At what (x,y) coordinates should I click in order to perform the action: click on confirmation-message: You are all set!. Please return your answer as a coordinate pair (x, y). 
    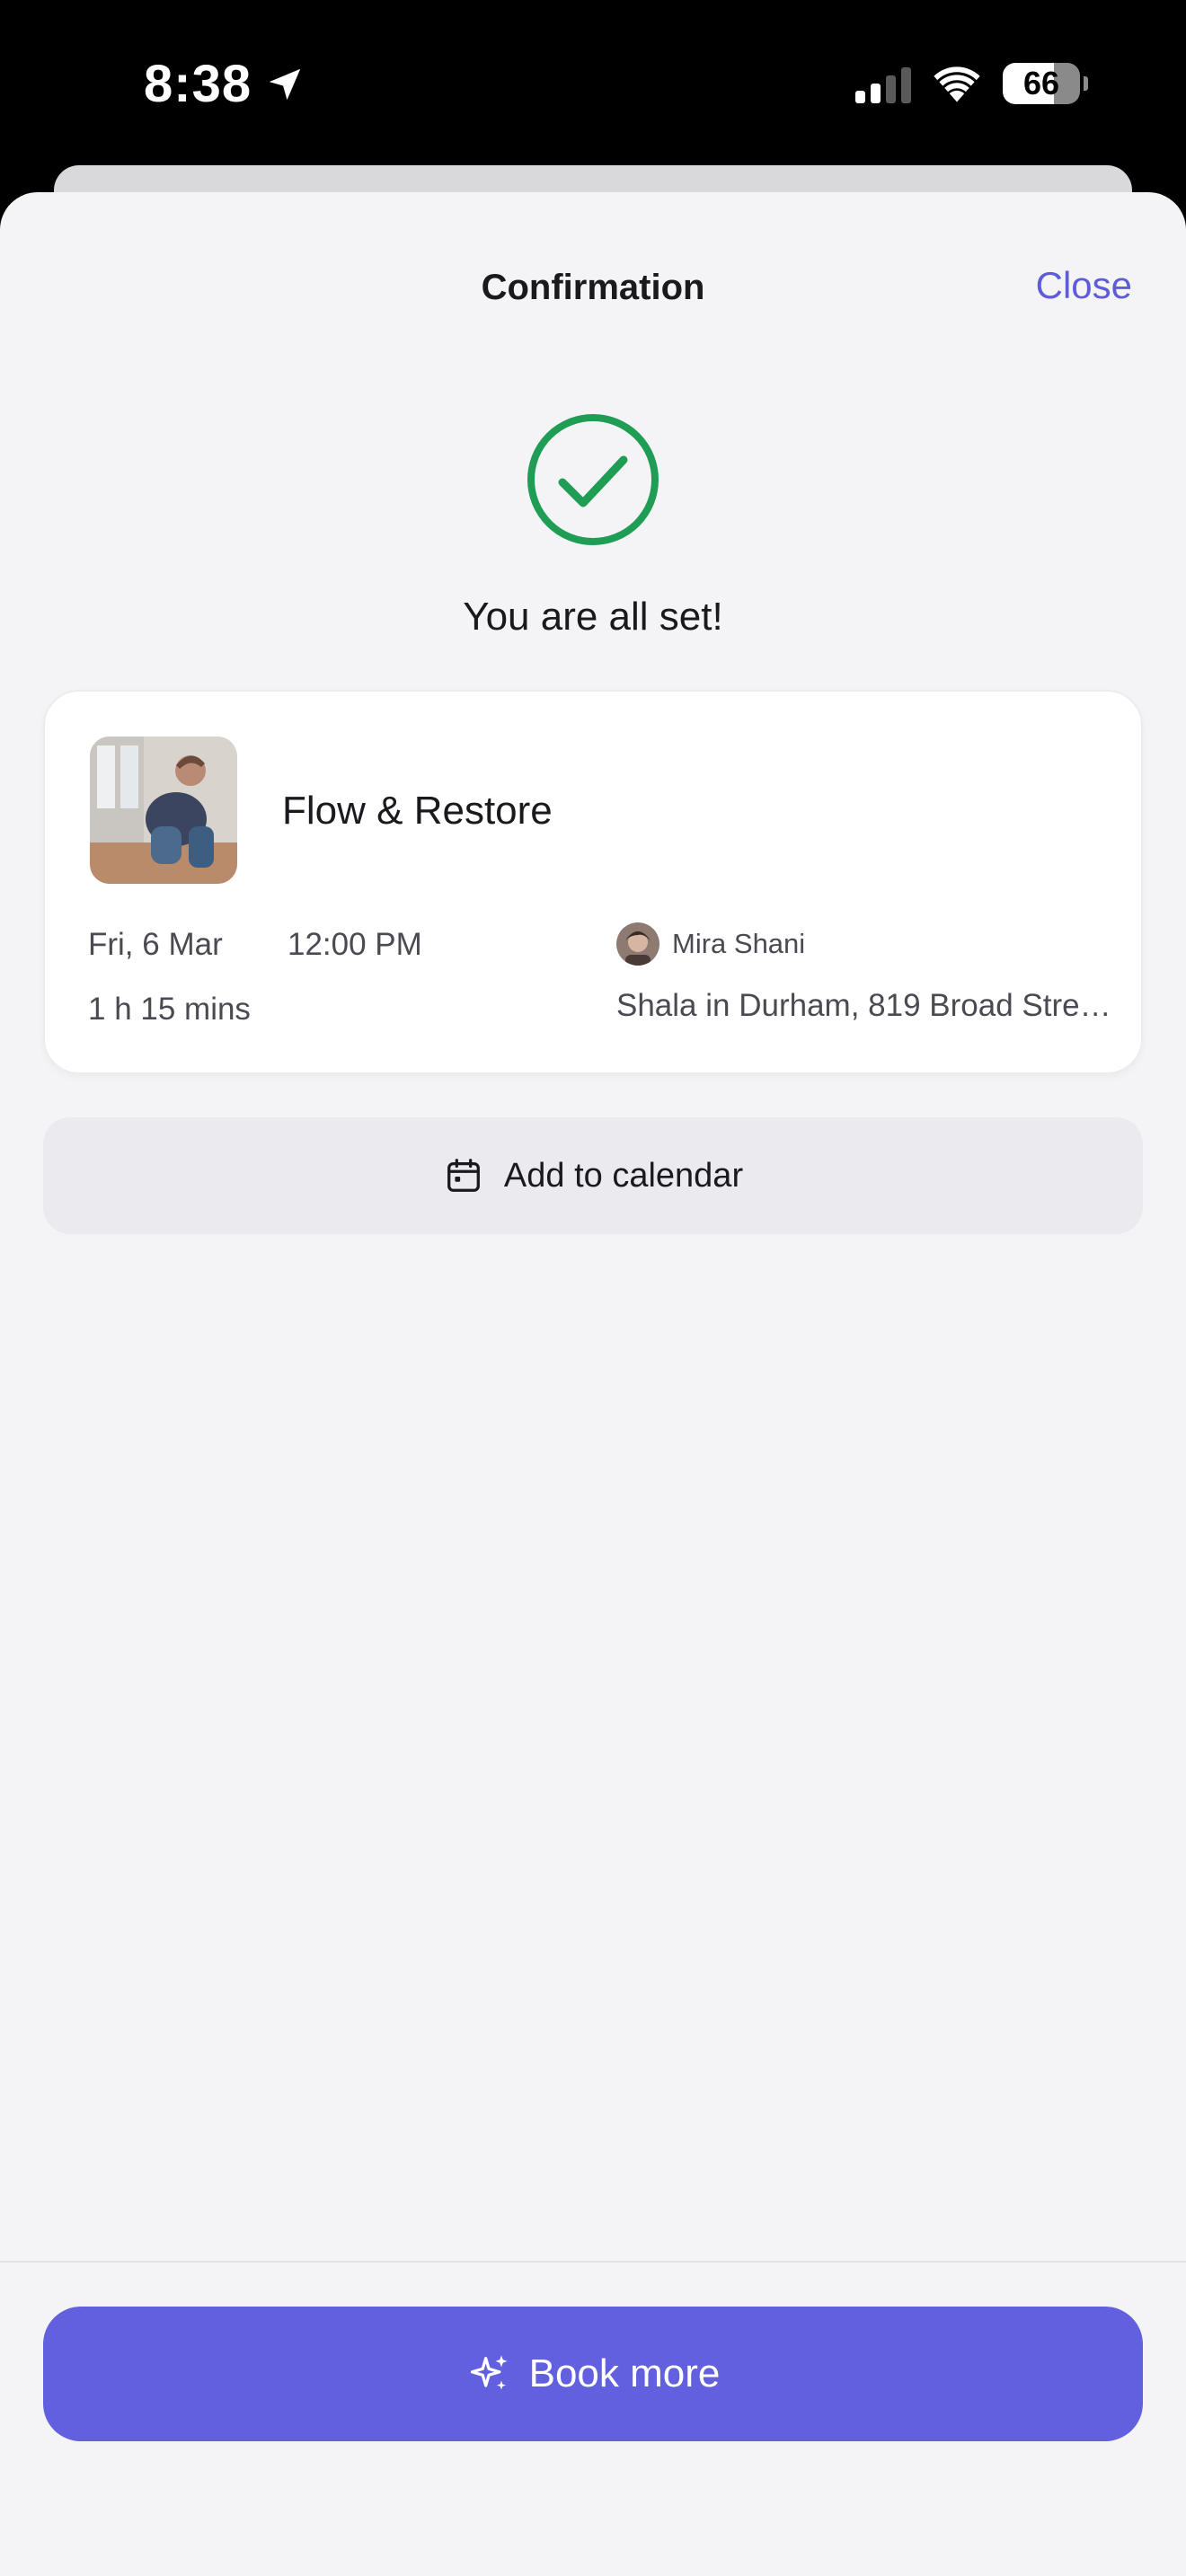
    Looking at the image, I should click on (593, 617).